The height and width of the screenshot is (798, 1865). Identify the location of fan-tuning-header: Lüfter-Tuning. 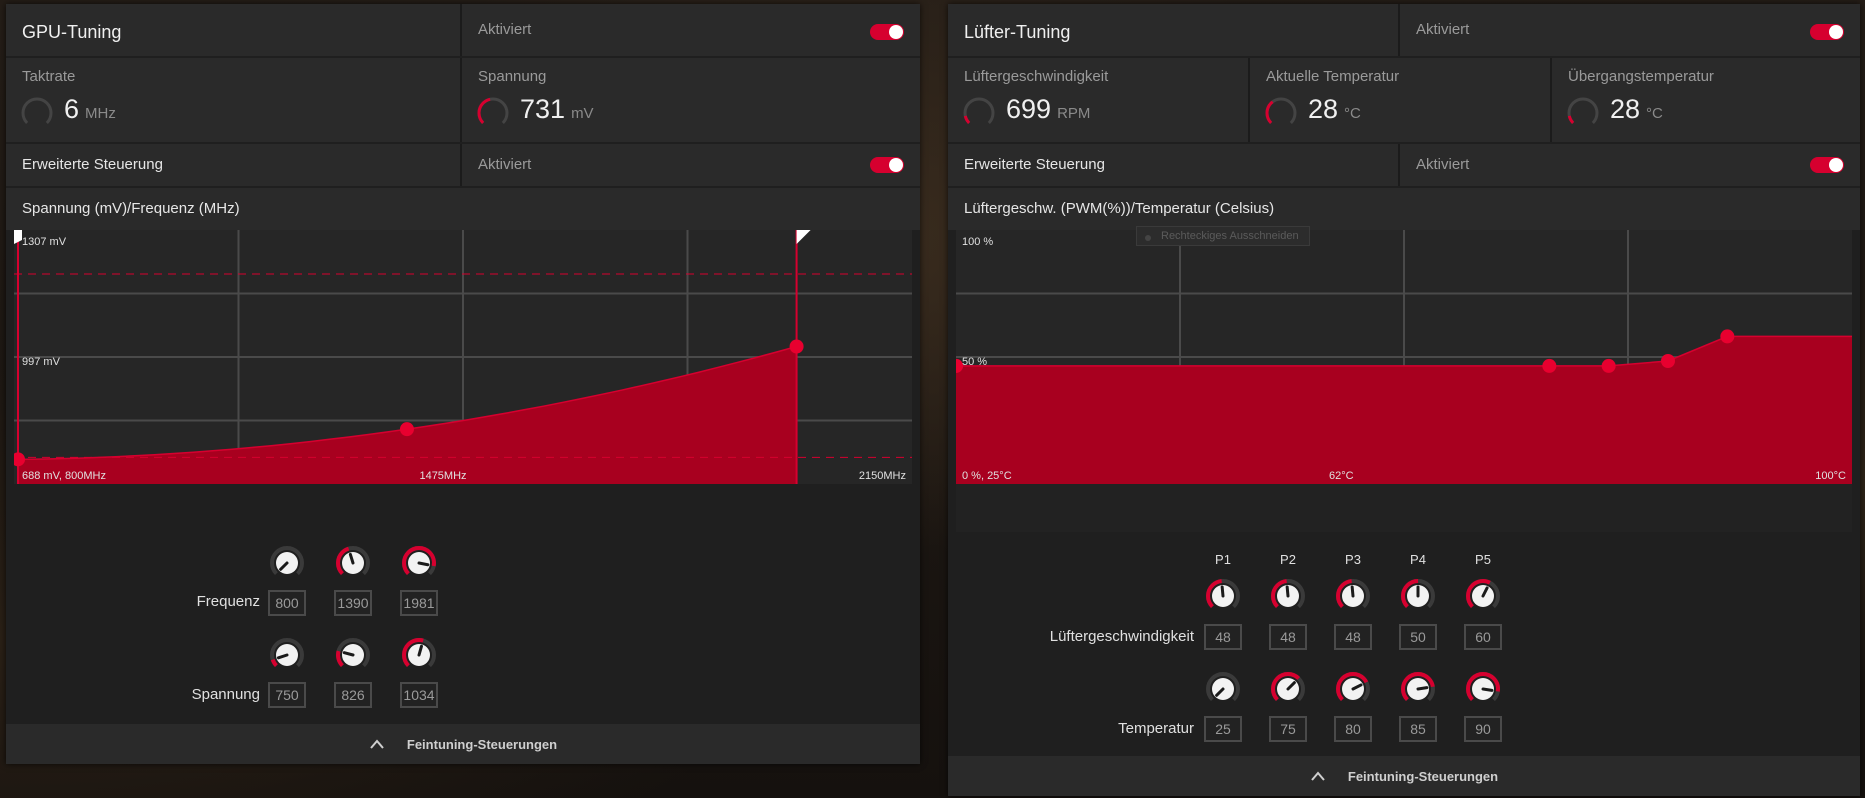
(1174, 30).